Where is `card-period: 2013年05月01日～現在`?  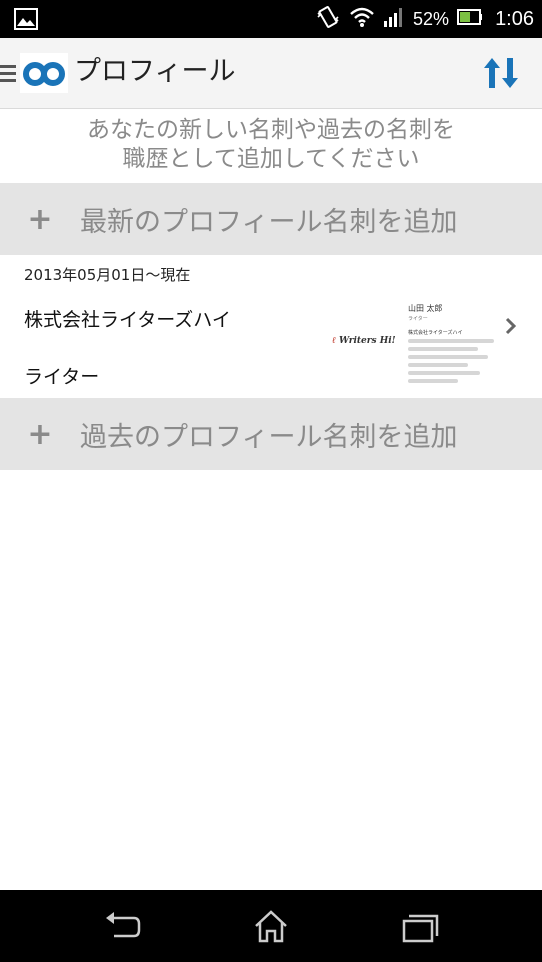 card-period: 2013年05月01日～現在 is located at coordinates (107, 275).